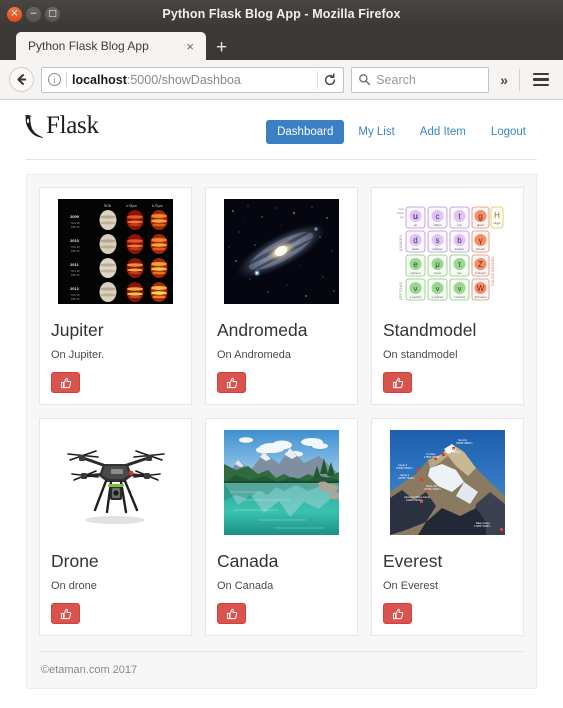  I want to click on svg-text: τ neutrino, so click(460, 297).